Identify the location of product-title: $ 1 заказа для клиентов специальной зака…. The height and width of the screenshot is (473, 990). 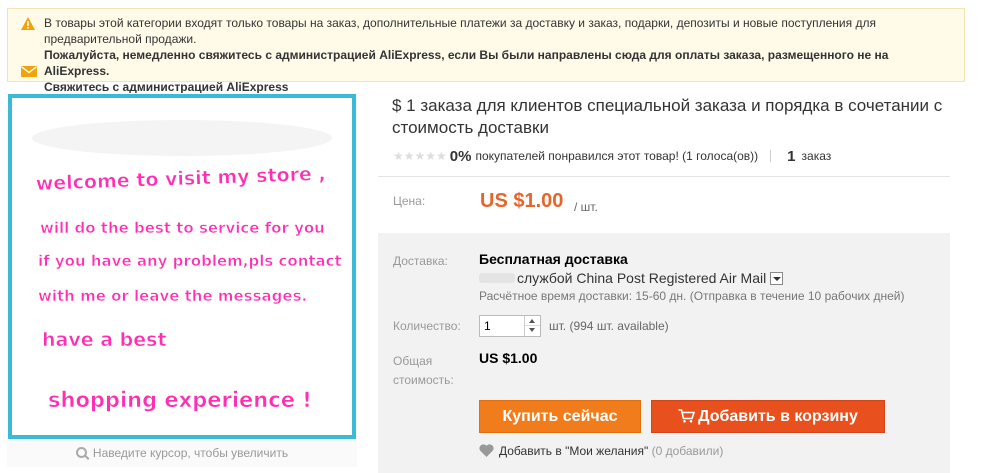
(667, 116).